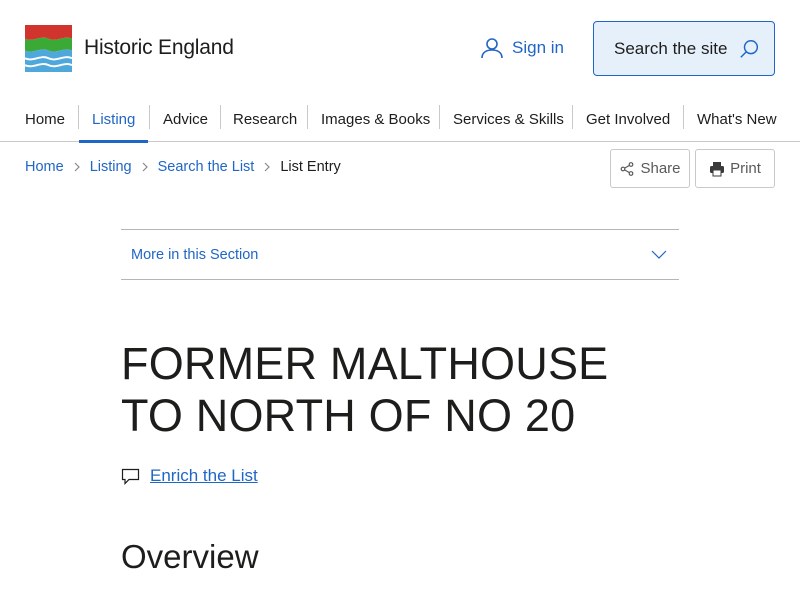 This screenshot has height=600, width=800. I want to click on print-button: Print, so click(735, 168).